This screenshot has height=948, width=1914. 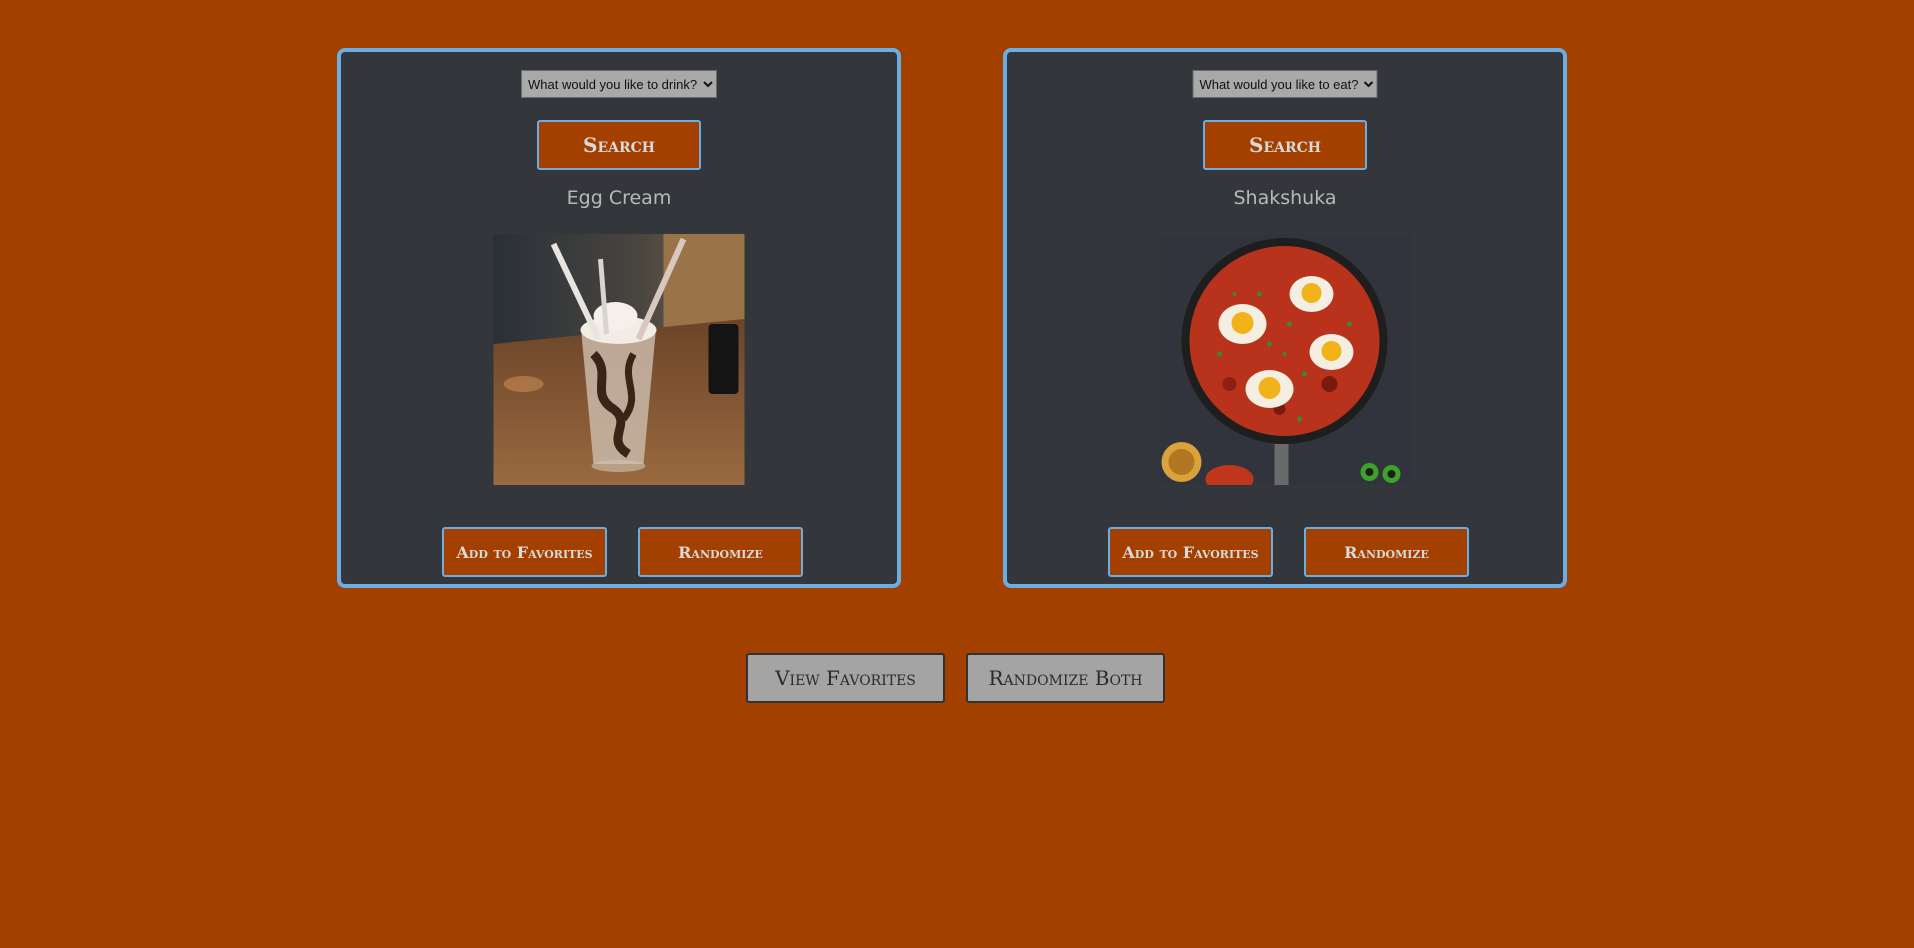 What do you see at coordinates (1065, 678) in the screenshot?
I see `randomize-both-button: Randomize Both` at bounding box center [1065, 678].